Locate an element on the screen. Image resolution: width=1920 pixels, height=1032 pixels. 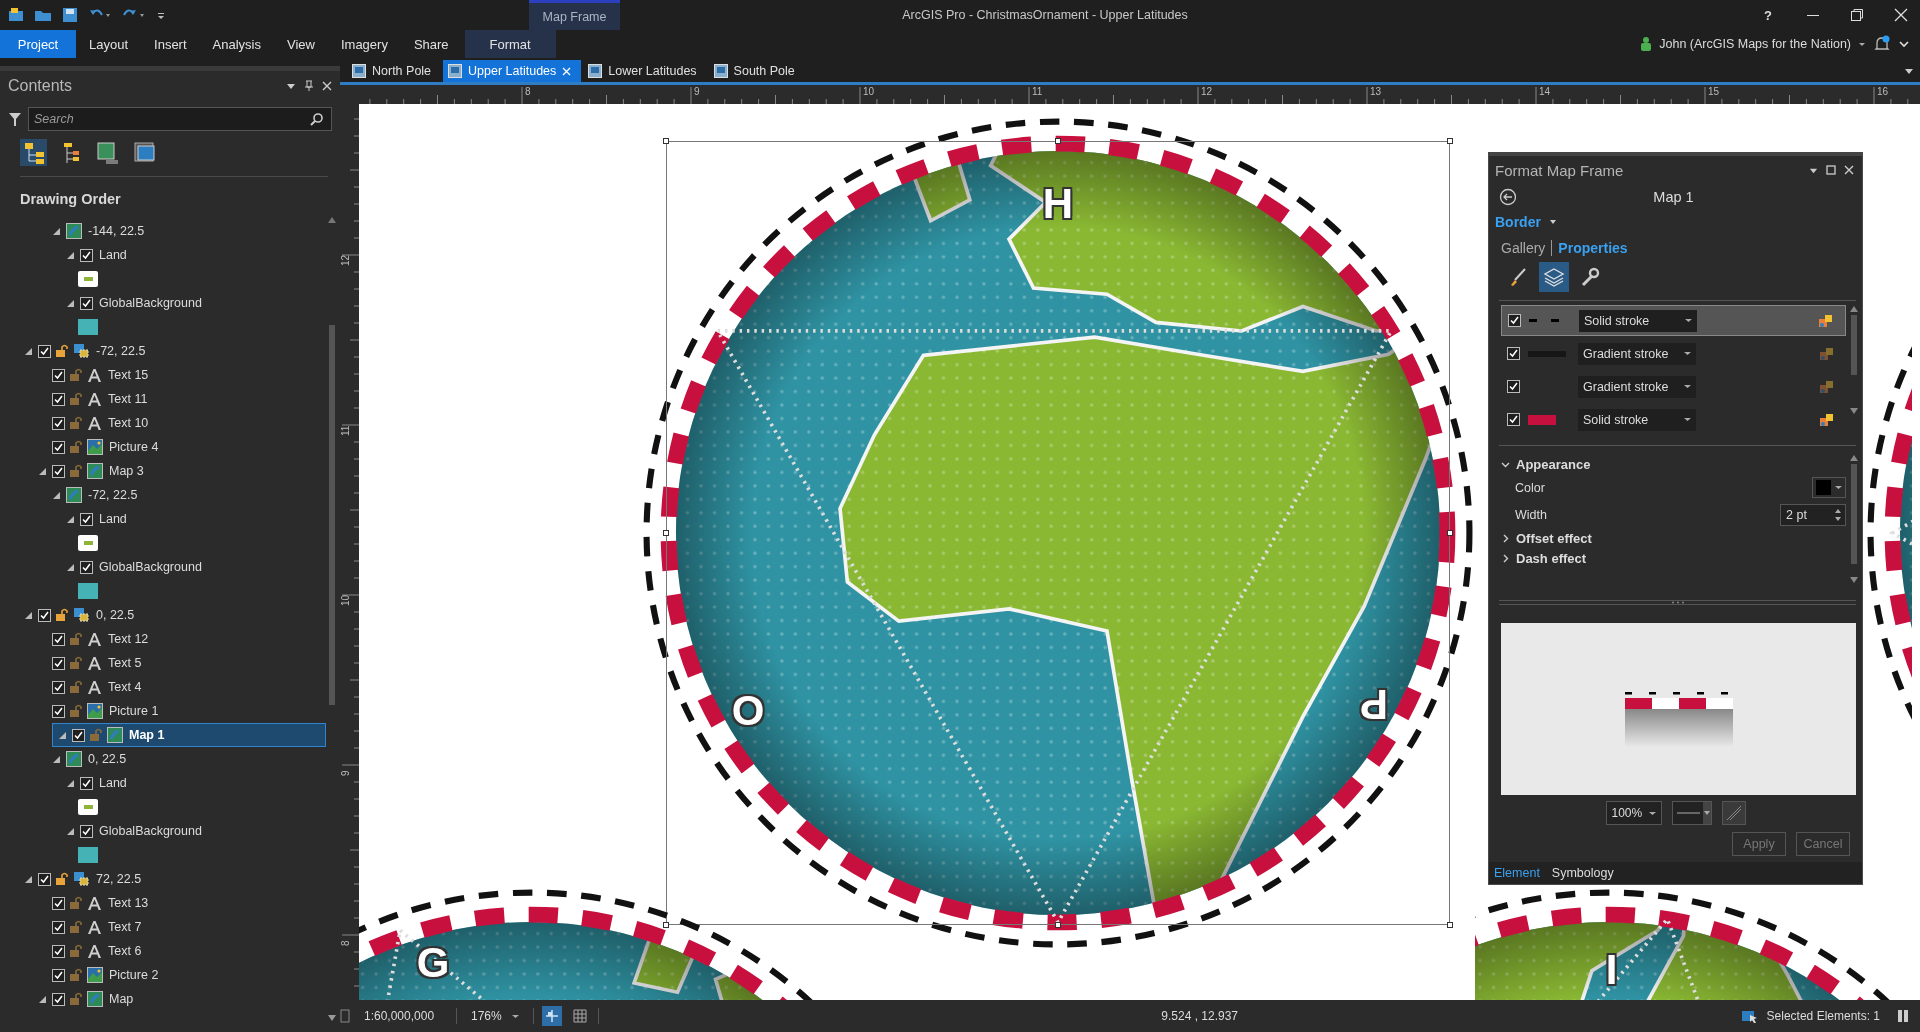
no-background-icon is located at coordinates (1733, 813).